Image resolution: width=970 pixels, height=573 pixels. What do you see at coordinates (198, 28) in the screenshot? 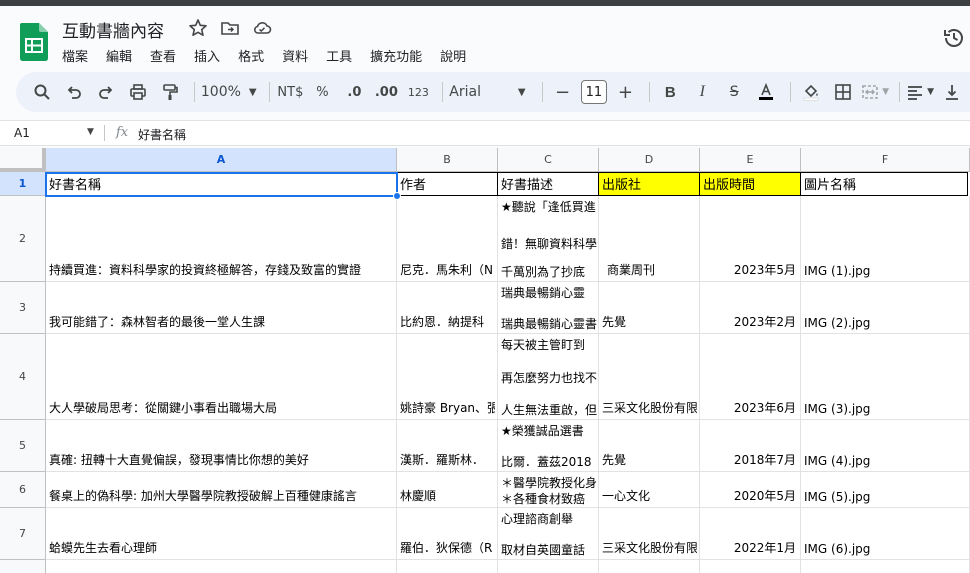
I see `star-icon` at bounding box center [198, 28].